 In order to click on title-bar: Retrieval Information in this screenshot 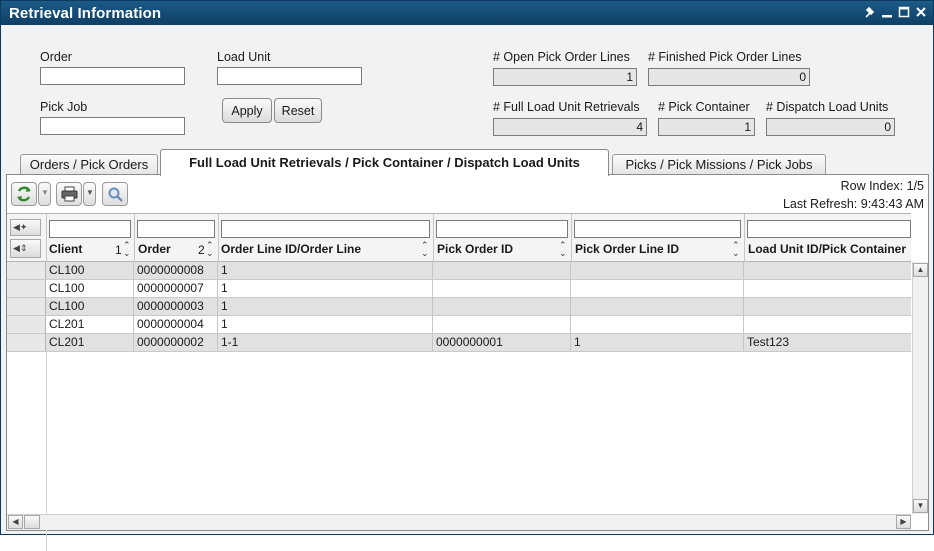, I will do `click(467, 13)`.